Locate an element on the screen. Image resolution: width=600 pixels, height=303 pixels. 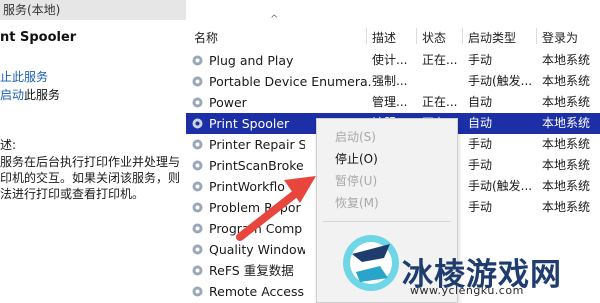
restart-link-text: 启动 is located at coordinates (12, 95).